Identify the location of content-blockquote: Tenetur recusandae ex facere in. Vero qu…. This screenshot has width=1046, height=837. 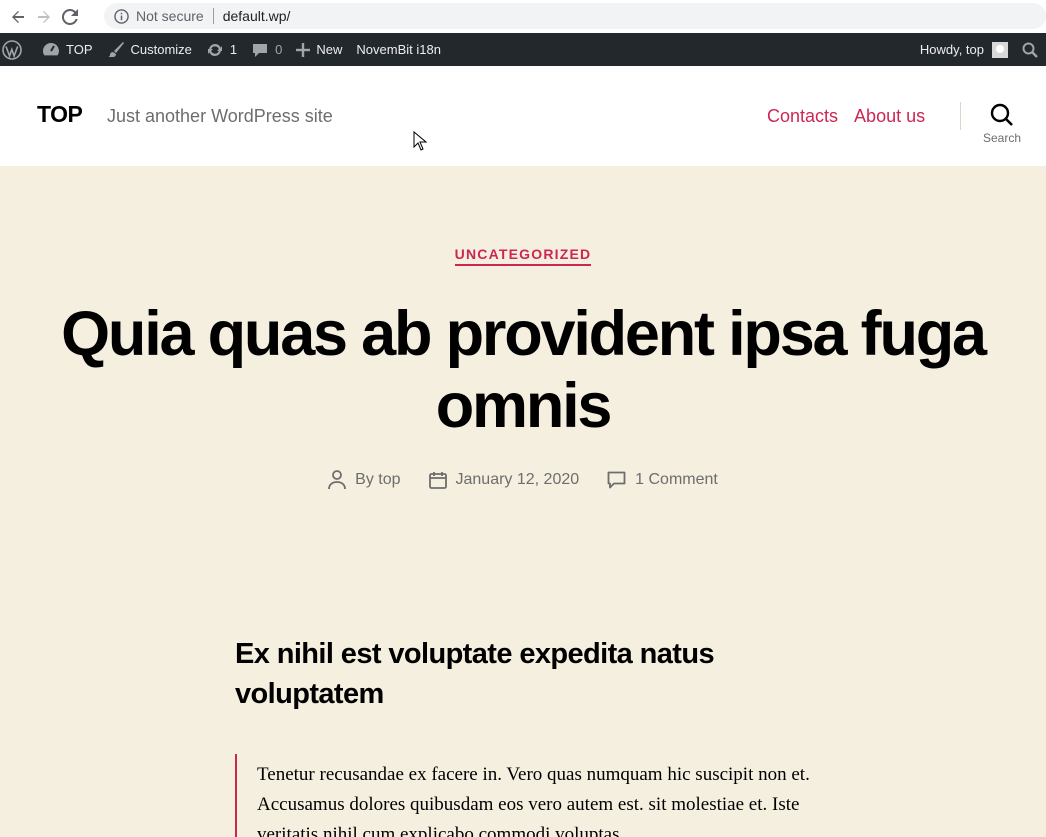
(535, 795).